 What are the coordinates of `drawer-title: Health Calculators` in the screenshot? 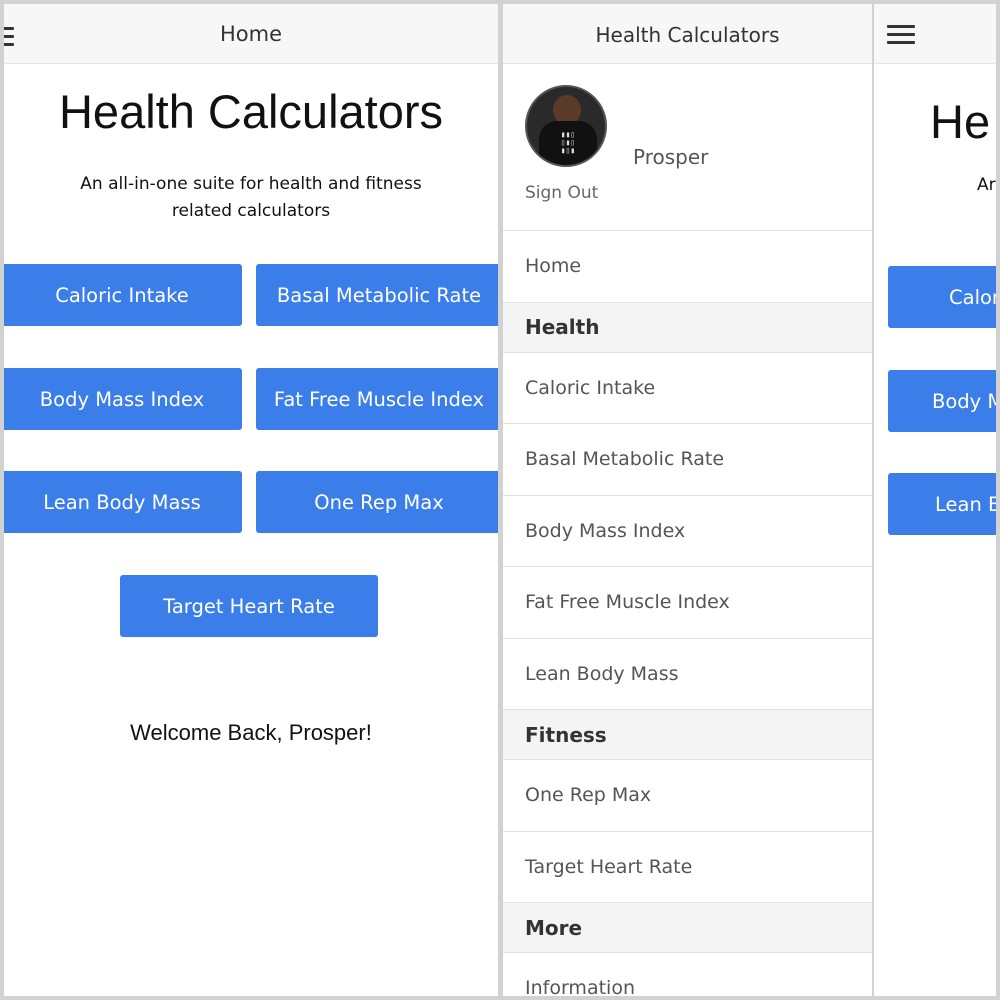 It's located at (687, 35).